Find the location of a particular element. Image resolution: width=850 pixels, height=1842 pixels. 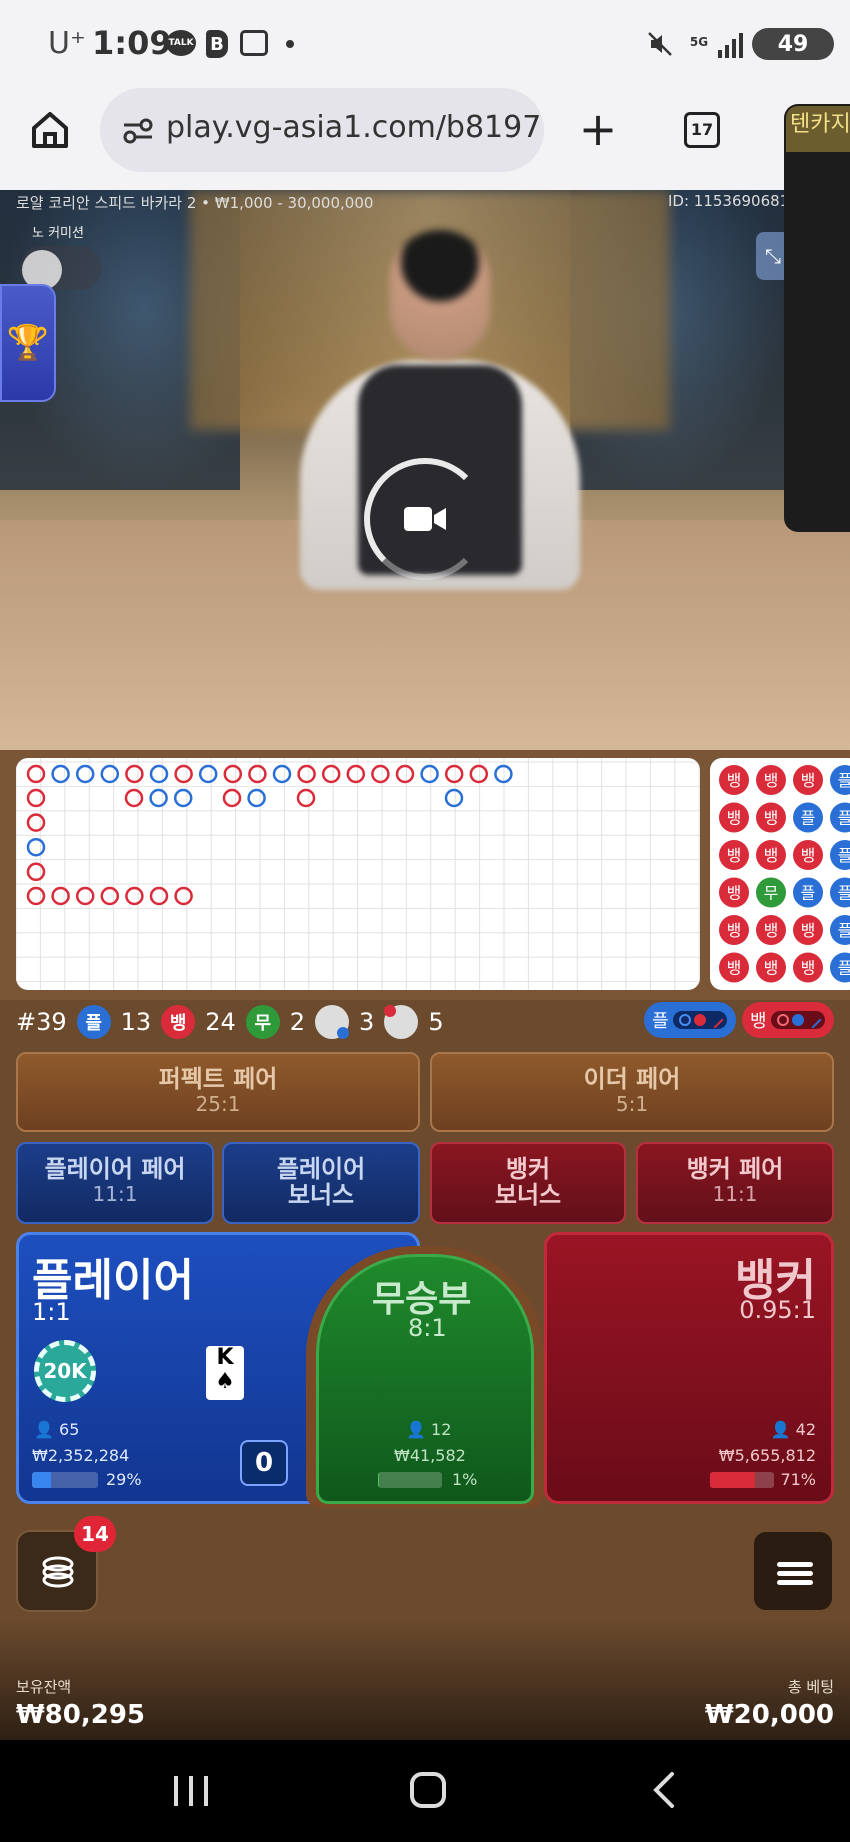

recent-apps-icon is located at coordinates (191, 1791).